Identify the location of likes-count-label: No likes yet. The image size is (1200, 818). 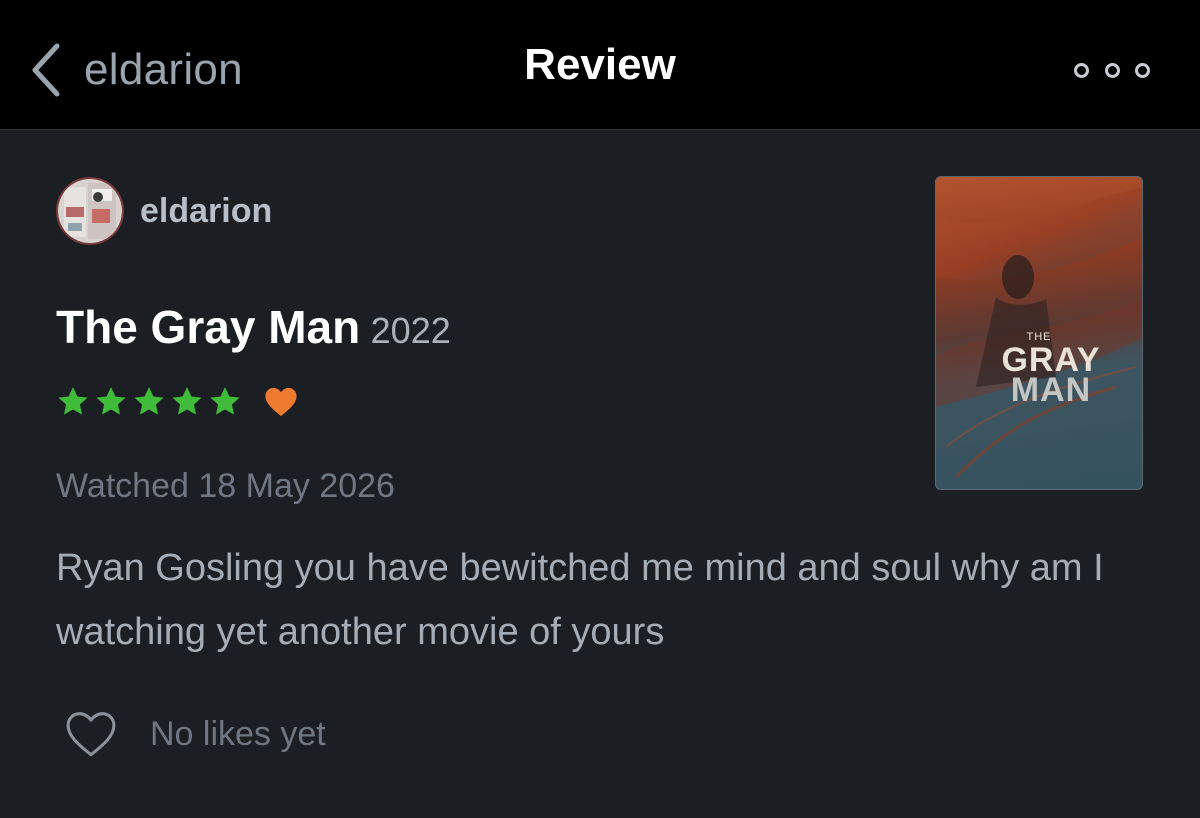
(238, 733).